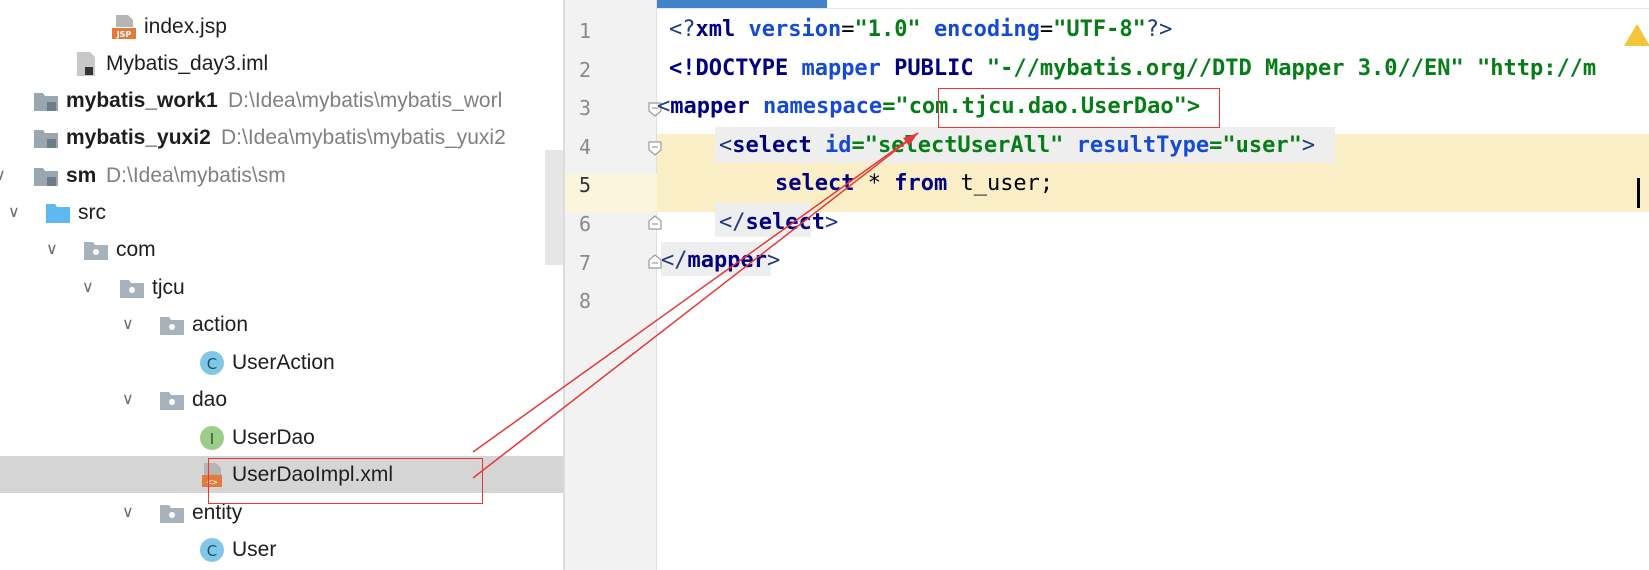 This screenshot has height=570, width=1649. I want to click on svg-text: JSP, so click(124, 34).